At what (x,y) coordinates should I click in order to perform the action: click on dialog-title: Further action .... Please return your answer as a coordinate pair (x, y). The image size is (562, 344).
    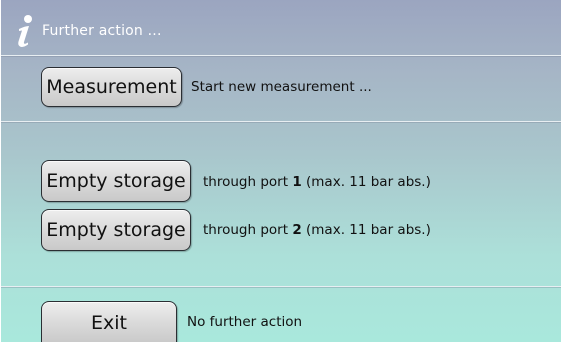
    Looking at the image, I should click on (102, 31).